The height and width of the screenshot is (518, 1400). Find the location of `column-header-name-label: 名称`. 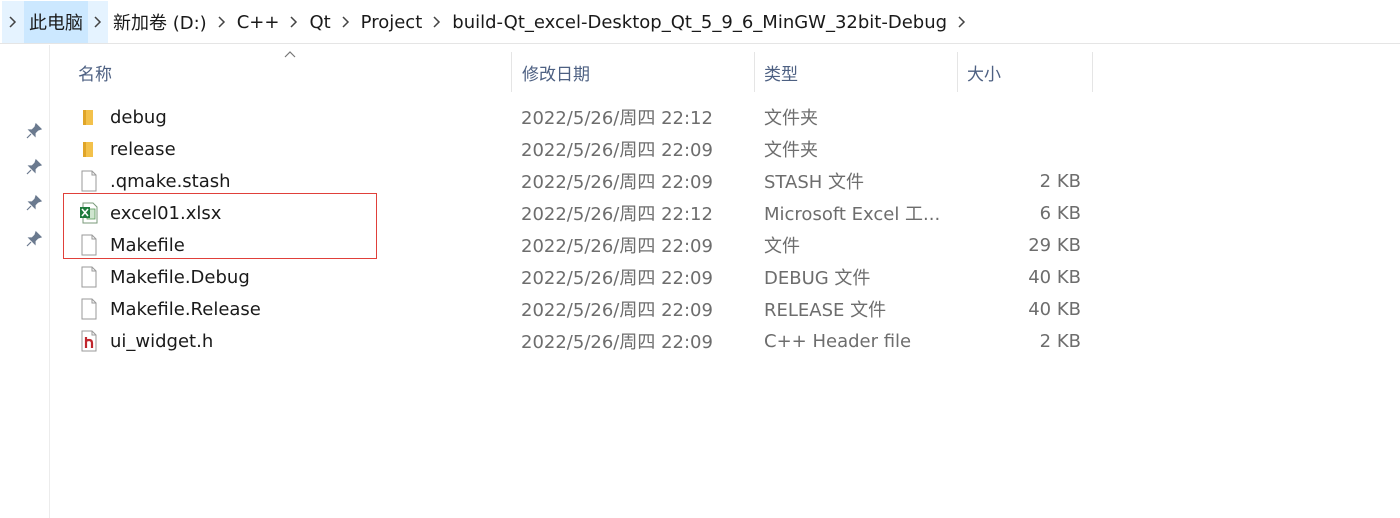

column-header-name-label: 名称 is located at coordinates (95, 74).